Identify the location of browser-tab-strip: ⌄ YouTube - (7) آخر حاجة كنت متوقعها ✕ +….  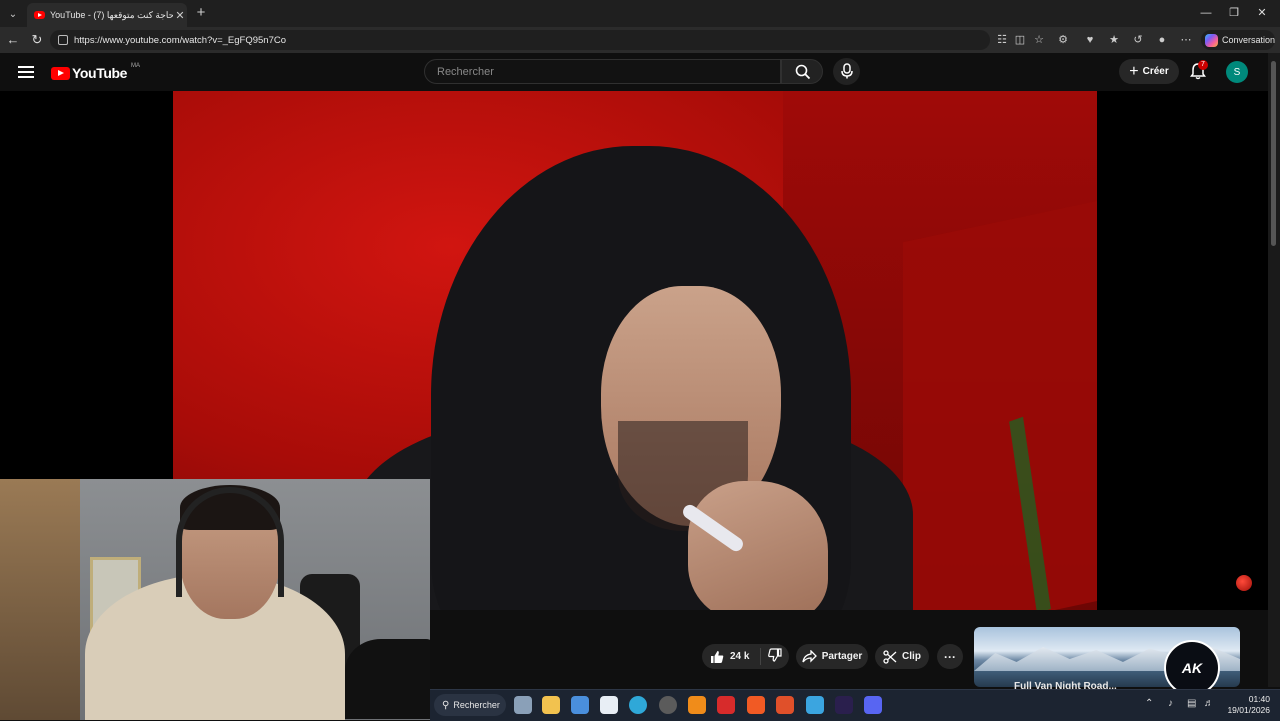
(640, 13).